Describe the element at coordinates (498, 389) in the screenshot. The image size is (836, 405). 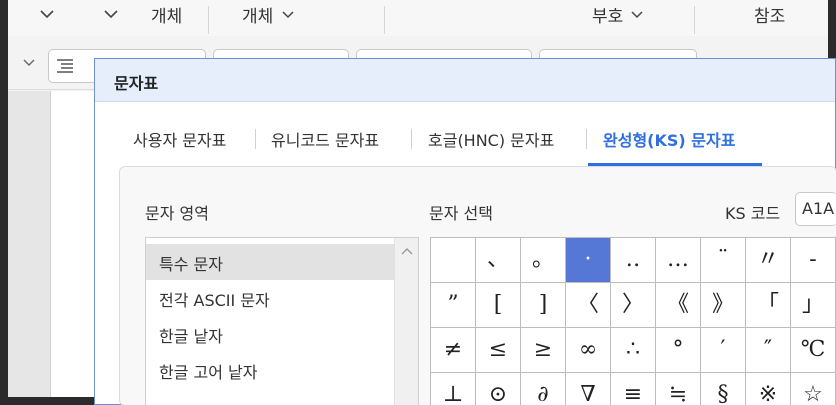
I see `char-cell: ⊙` at that location.